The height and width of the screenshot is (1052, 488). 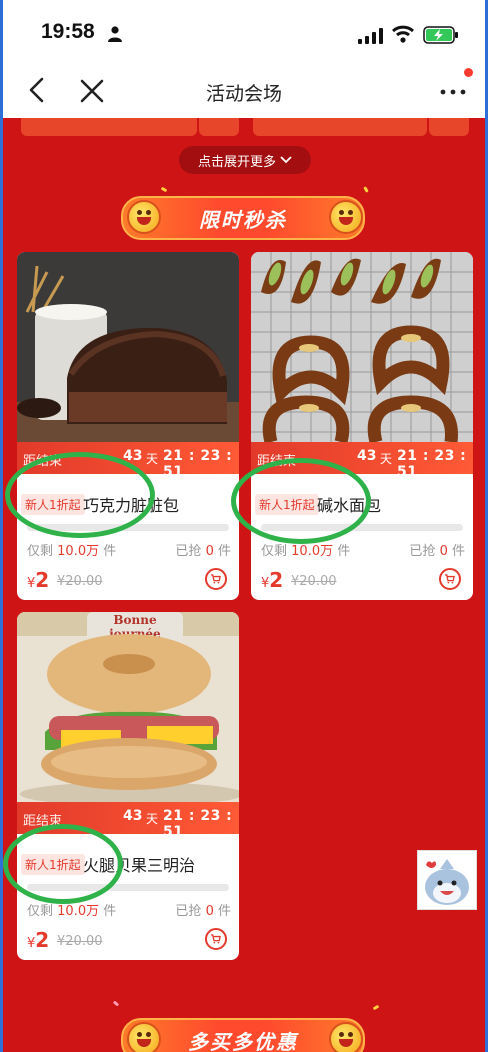 I want to click on notification-dot, so click(x=468, y=72).